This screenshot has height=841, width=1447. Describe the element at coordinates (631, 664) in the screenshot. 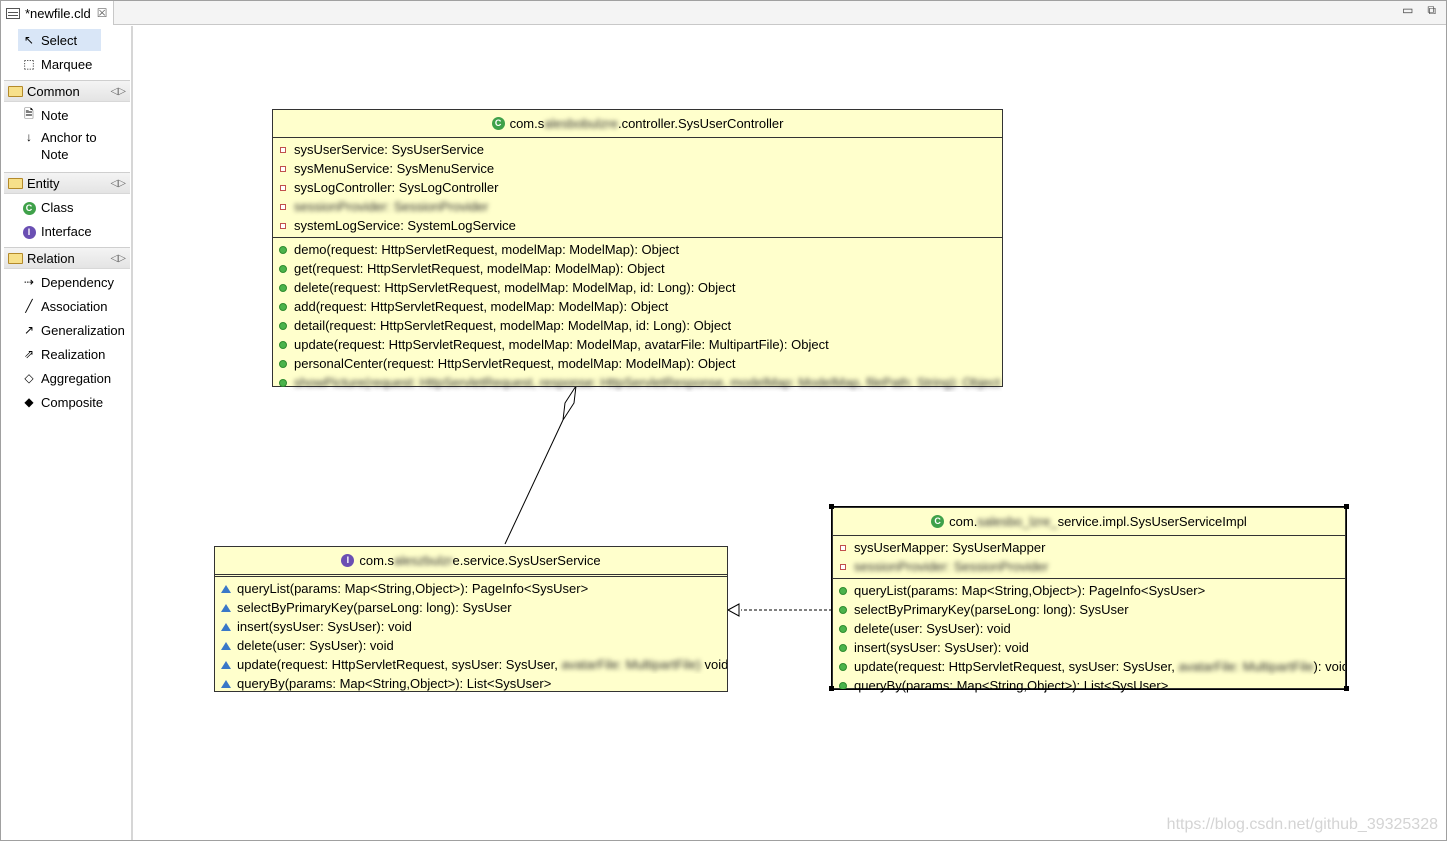

I see `redacted-text: avatarFile: MultipartFile)` at that location.